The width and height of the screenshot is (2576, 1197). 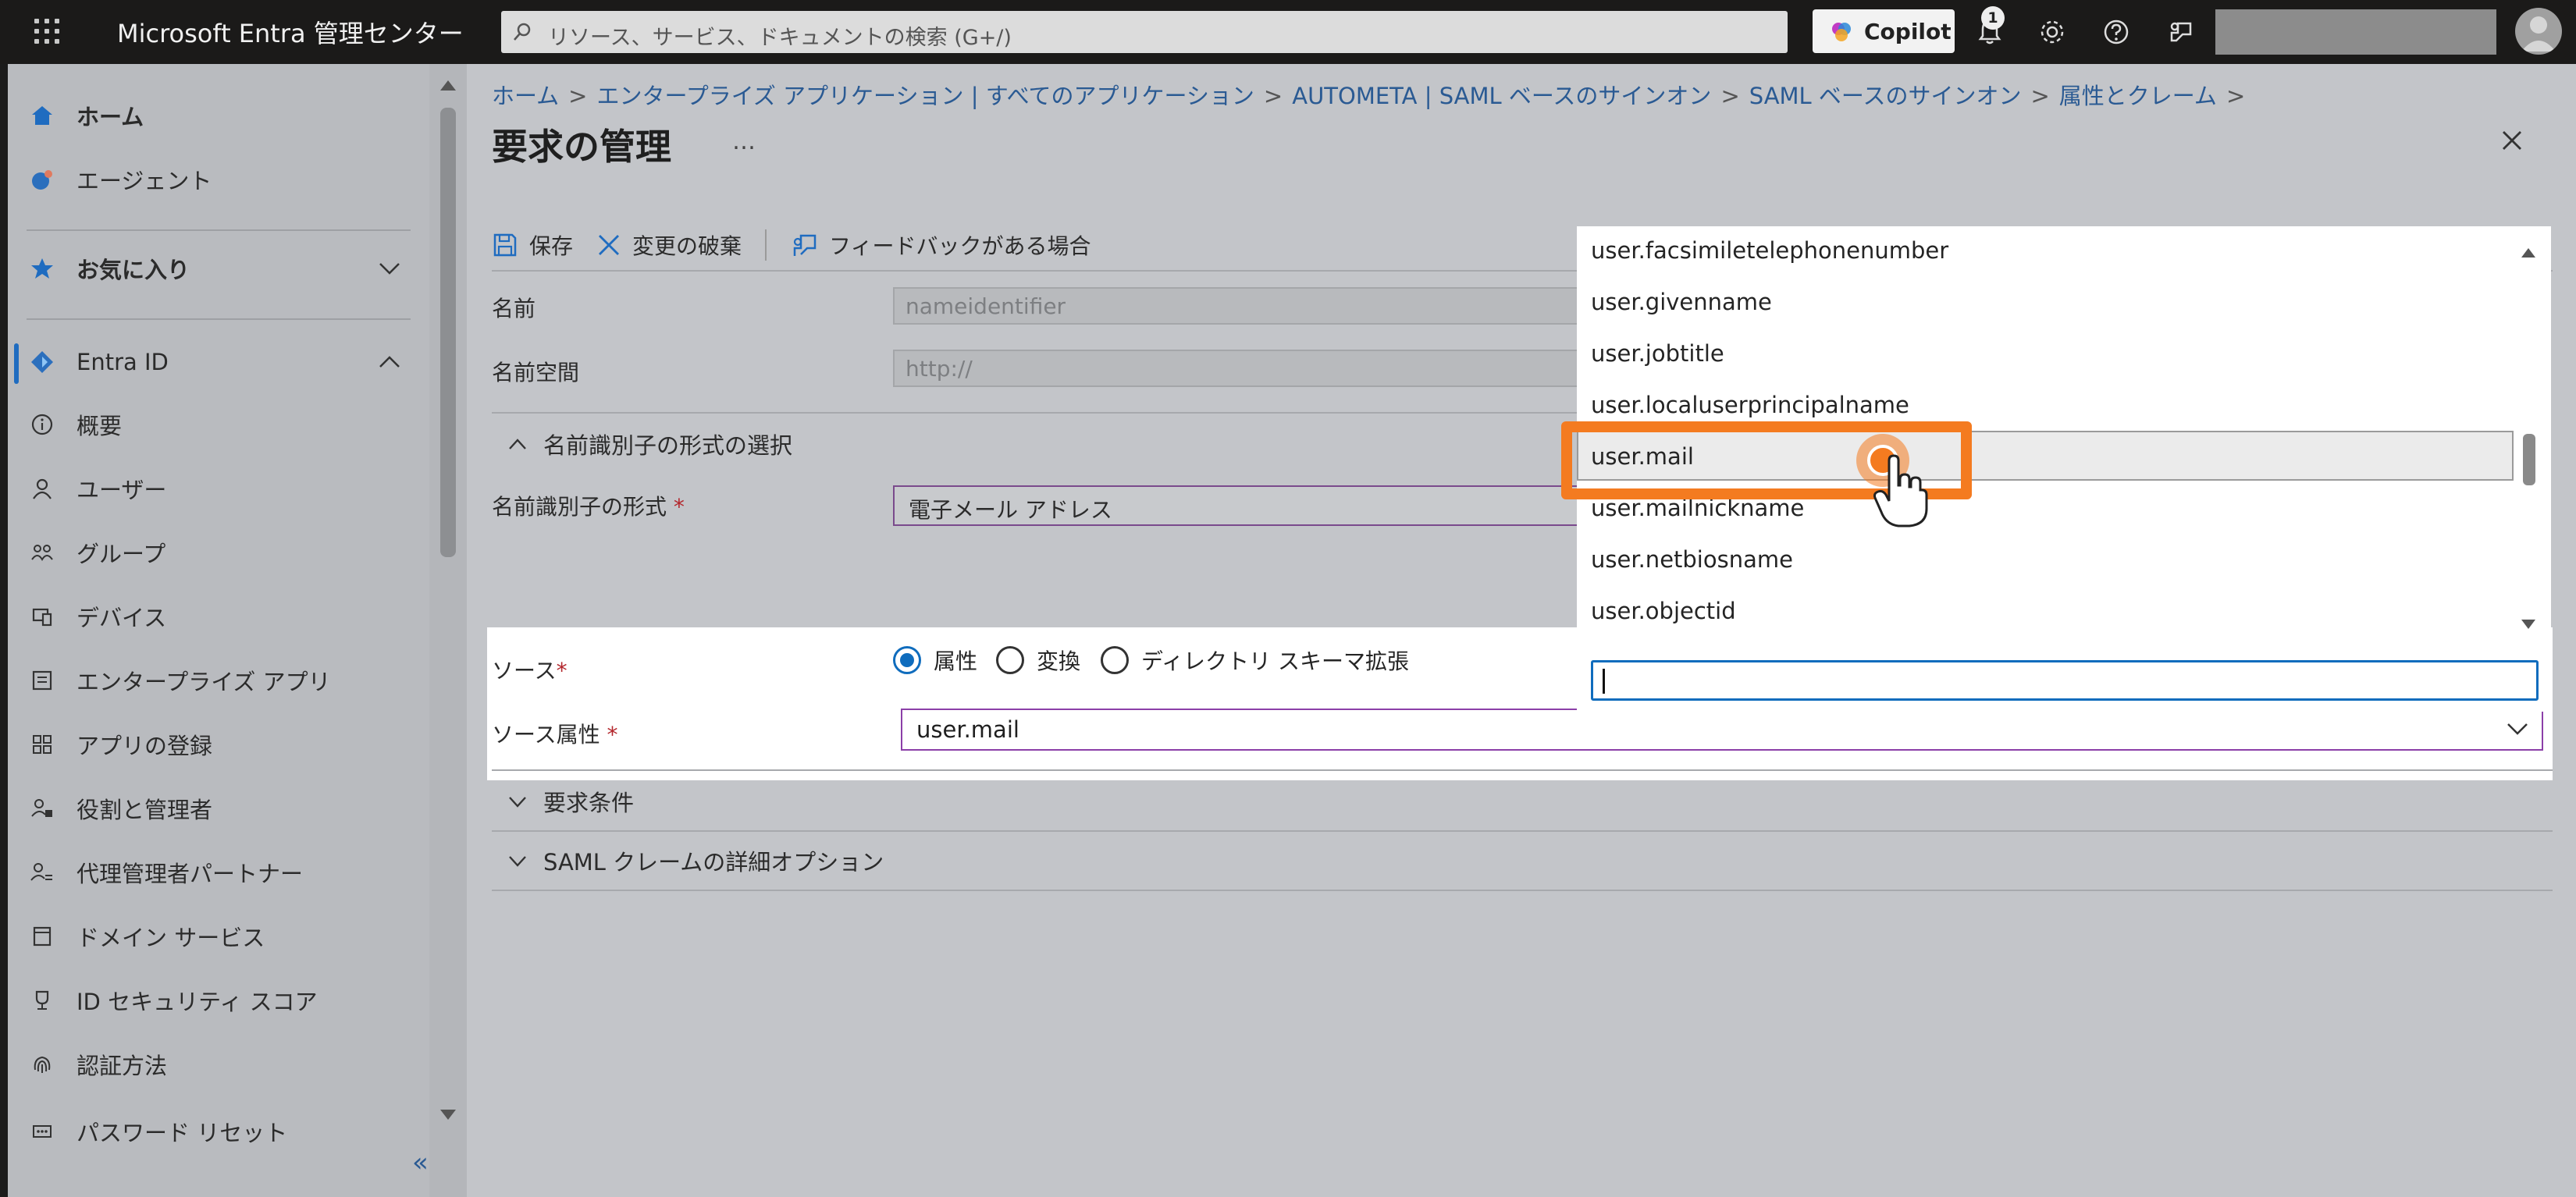 I want to click on app-launcher-icon, so click(x=46, y=31).